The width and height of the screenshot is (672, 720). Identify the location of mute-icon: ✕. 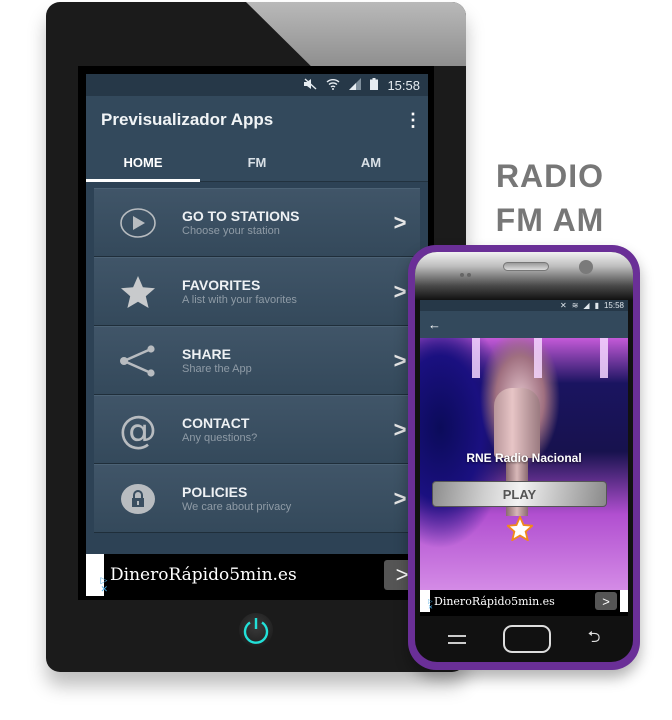
(563, 305).